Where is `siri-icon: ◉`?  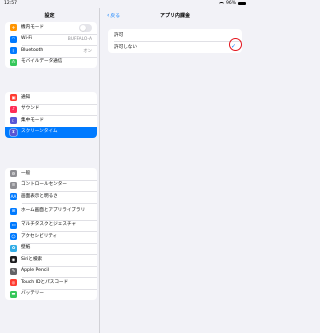
siri-icon: ◉ is located at coordinates (13, 260).